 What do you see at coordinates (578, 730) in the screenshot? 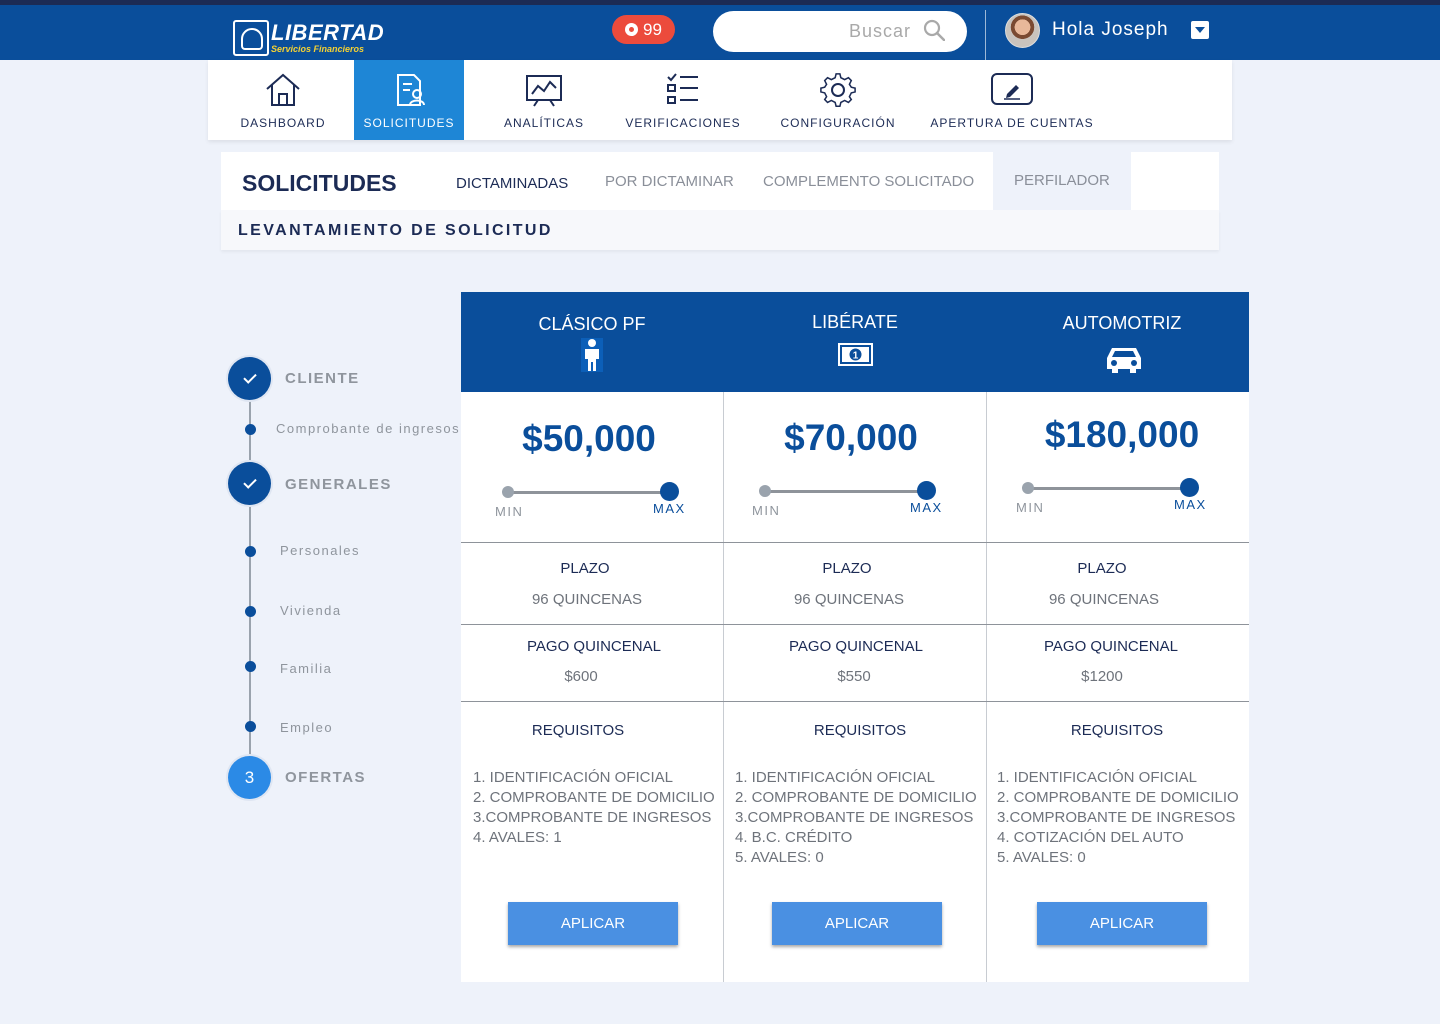
I see `requisitos-label: REQUISITOS` at bounding box center [578, 730].